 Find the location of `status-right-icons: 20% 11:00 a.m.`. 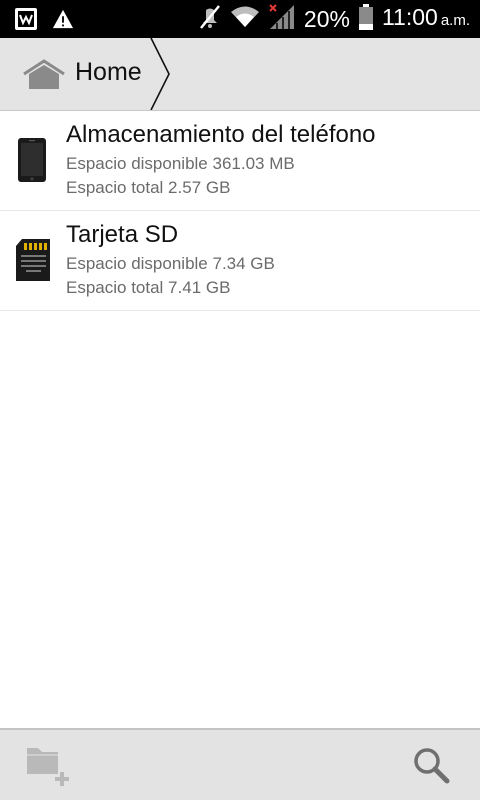

status-right-icons: 20% 11:00 a.m. is located at coordinates (334, 19).